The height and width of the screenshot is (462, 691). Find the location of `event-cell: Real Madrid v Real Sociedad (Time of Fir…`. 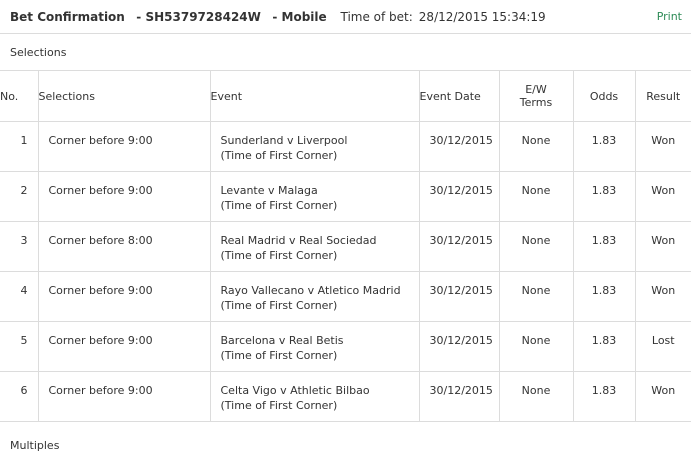

event-cell: Real Madrid v Real Sociedad (Time of Fir… is located at coordinates (314, 246).